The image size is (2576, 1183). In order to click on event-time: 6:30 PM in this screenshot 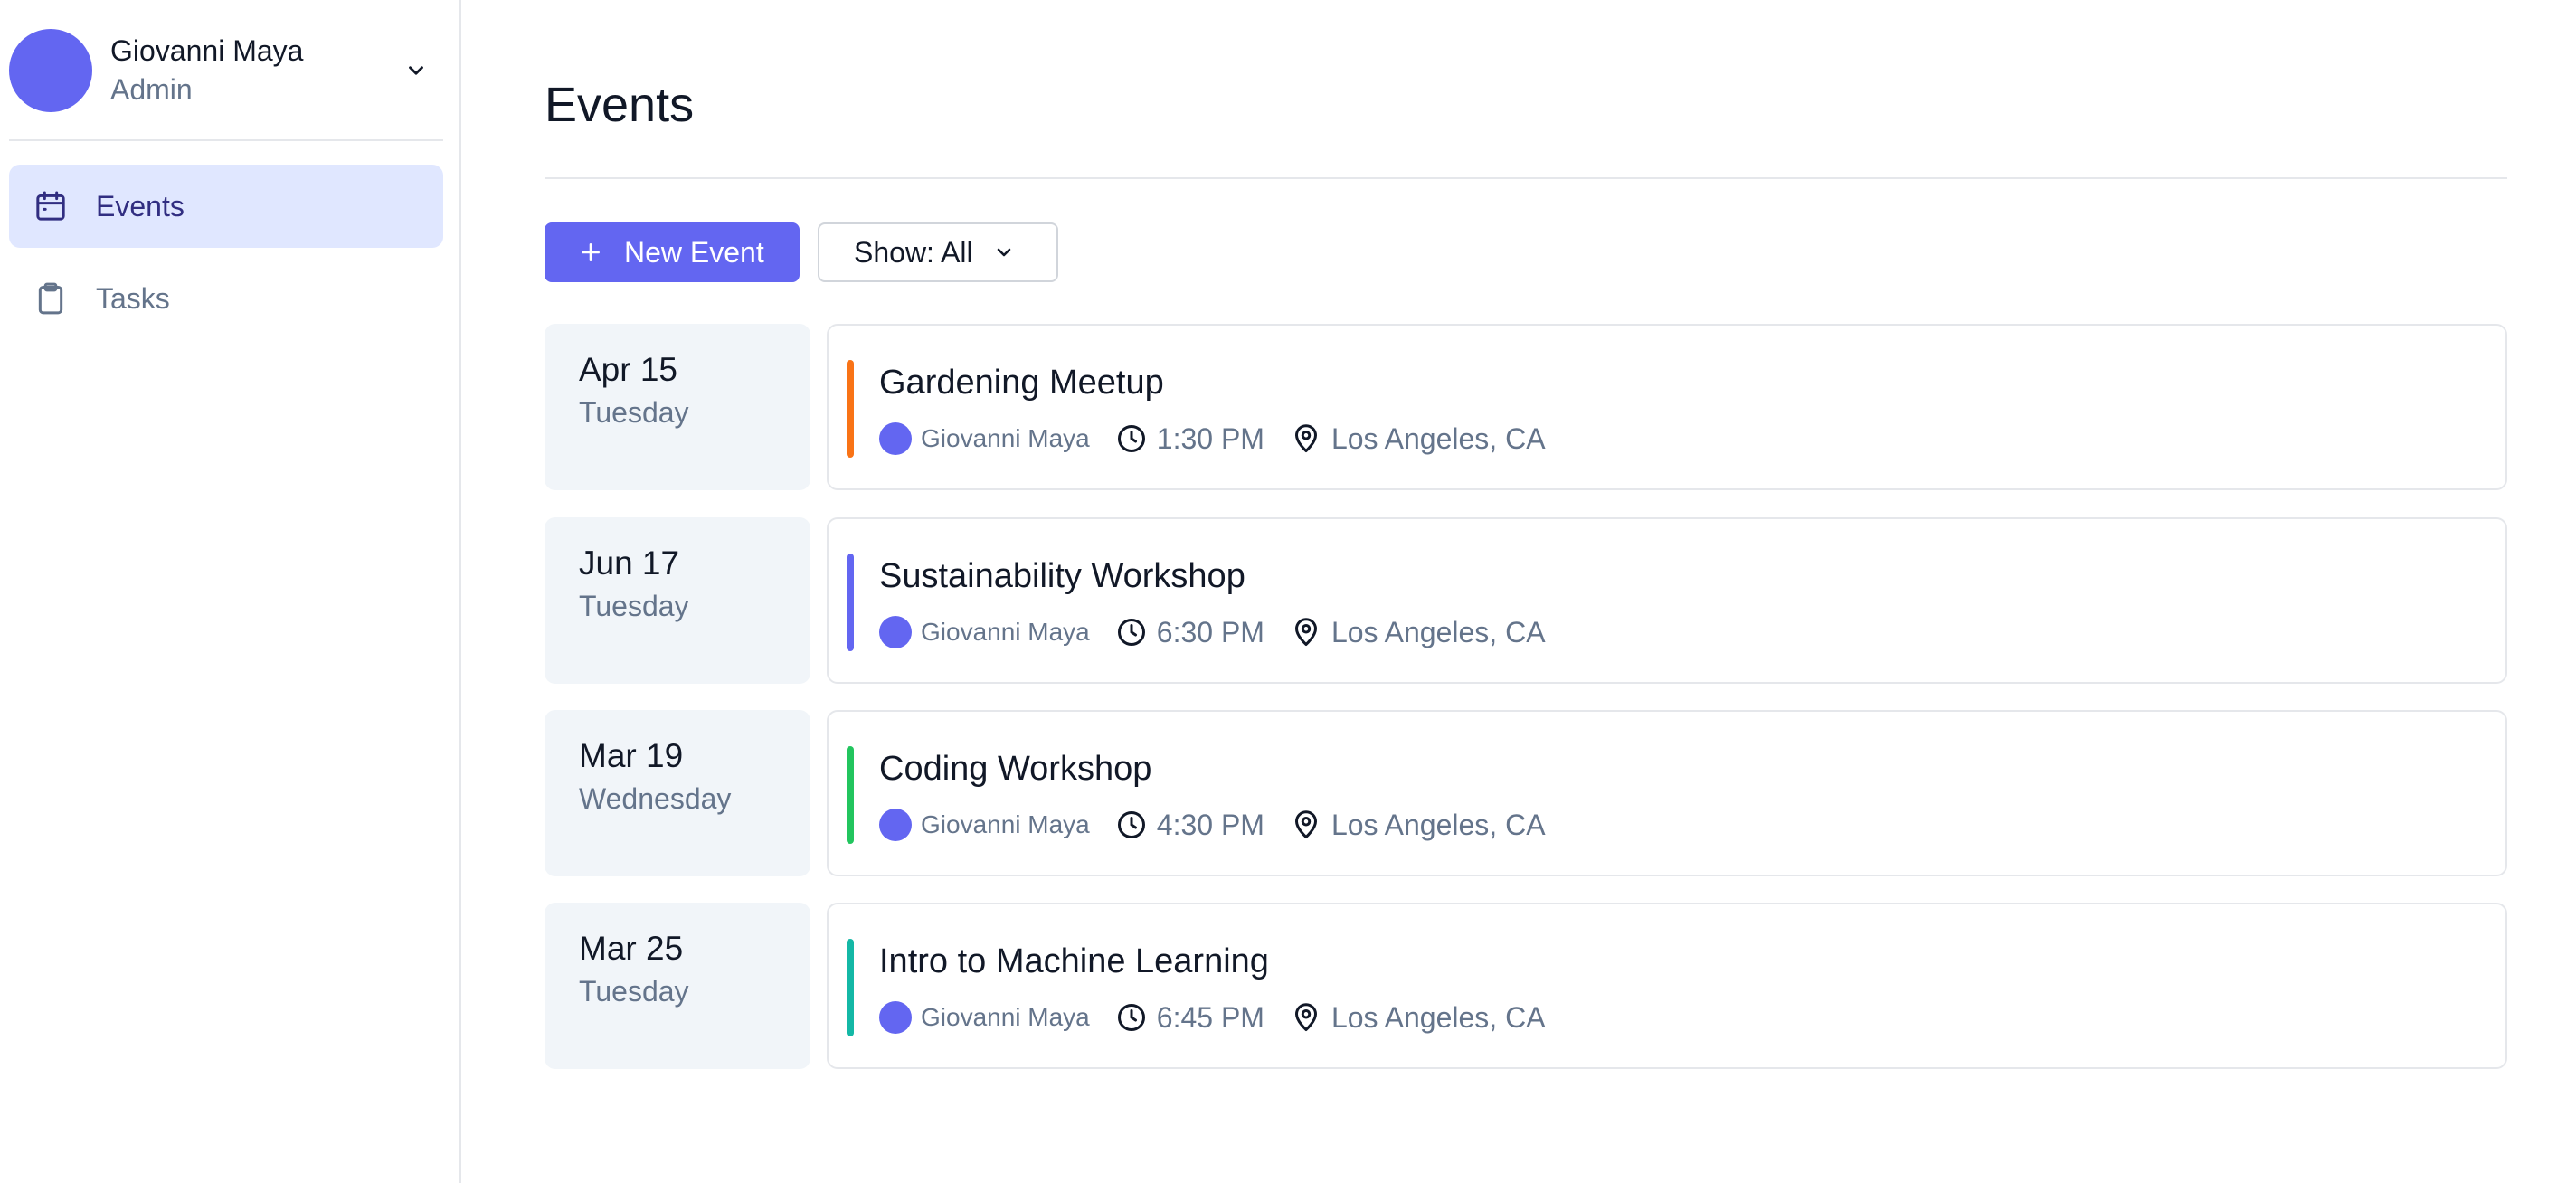, I will do `click(1210, 631)`.